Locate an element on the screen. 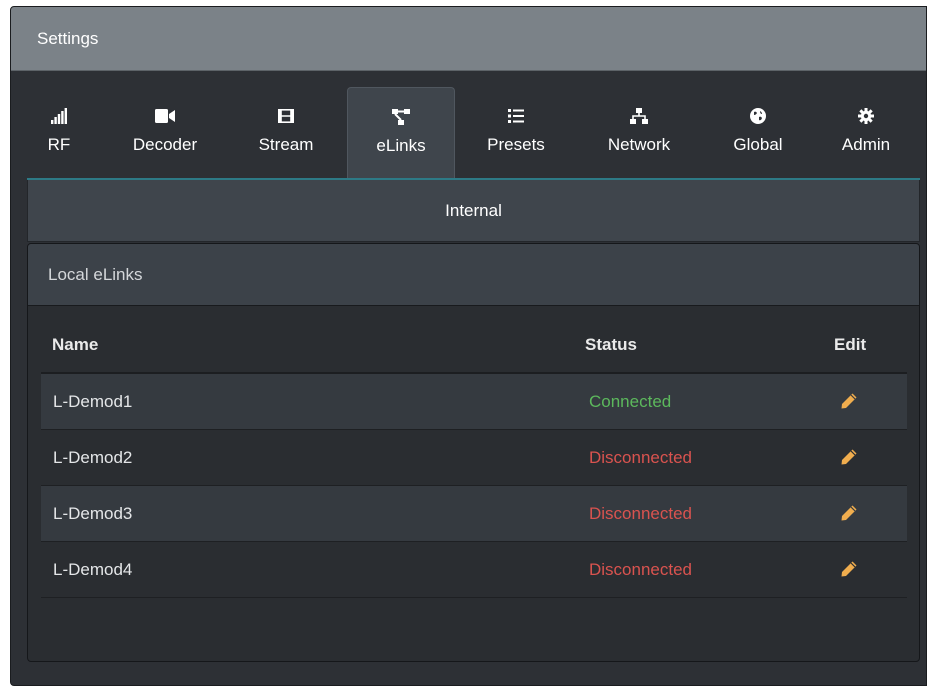  tab-presets: Presets is located at coordinates (516, 133).